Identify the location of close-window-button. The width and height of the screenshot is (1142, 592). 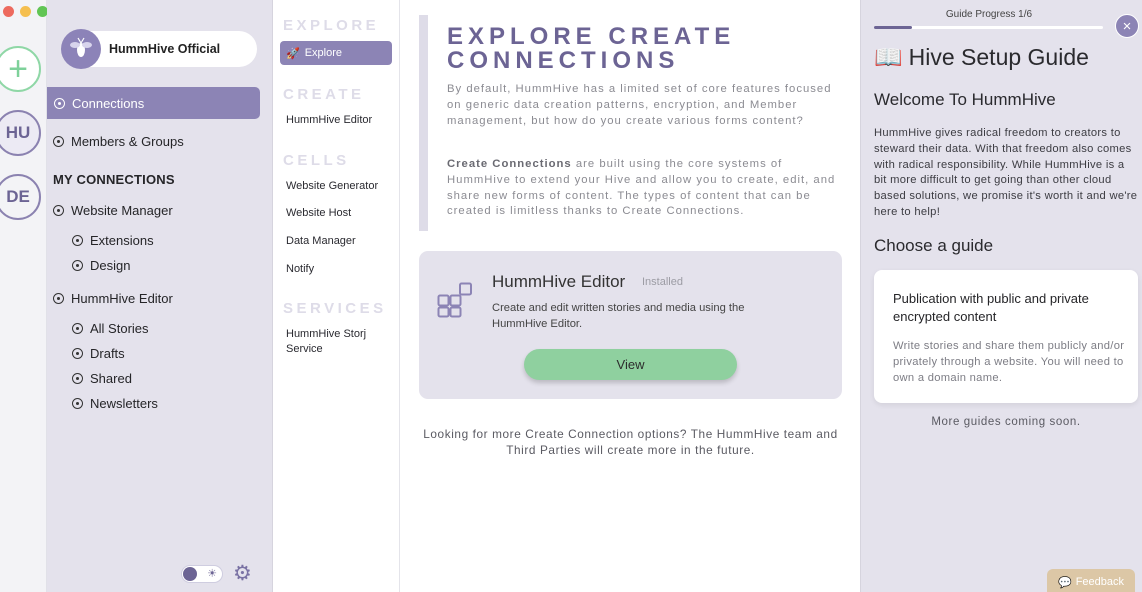
(8, 11).